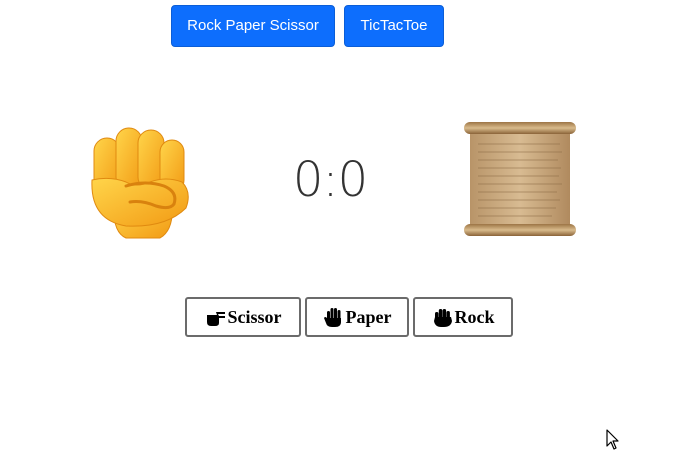  Describe the element at coordinates (141, 181) in the screenshot. I see `raised-fist-icon` at that location.